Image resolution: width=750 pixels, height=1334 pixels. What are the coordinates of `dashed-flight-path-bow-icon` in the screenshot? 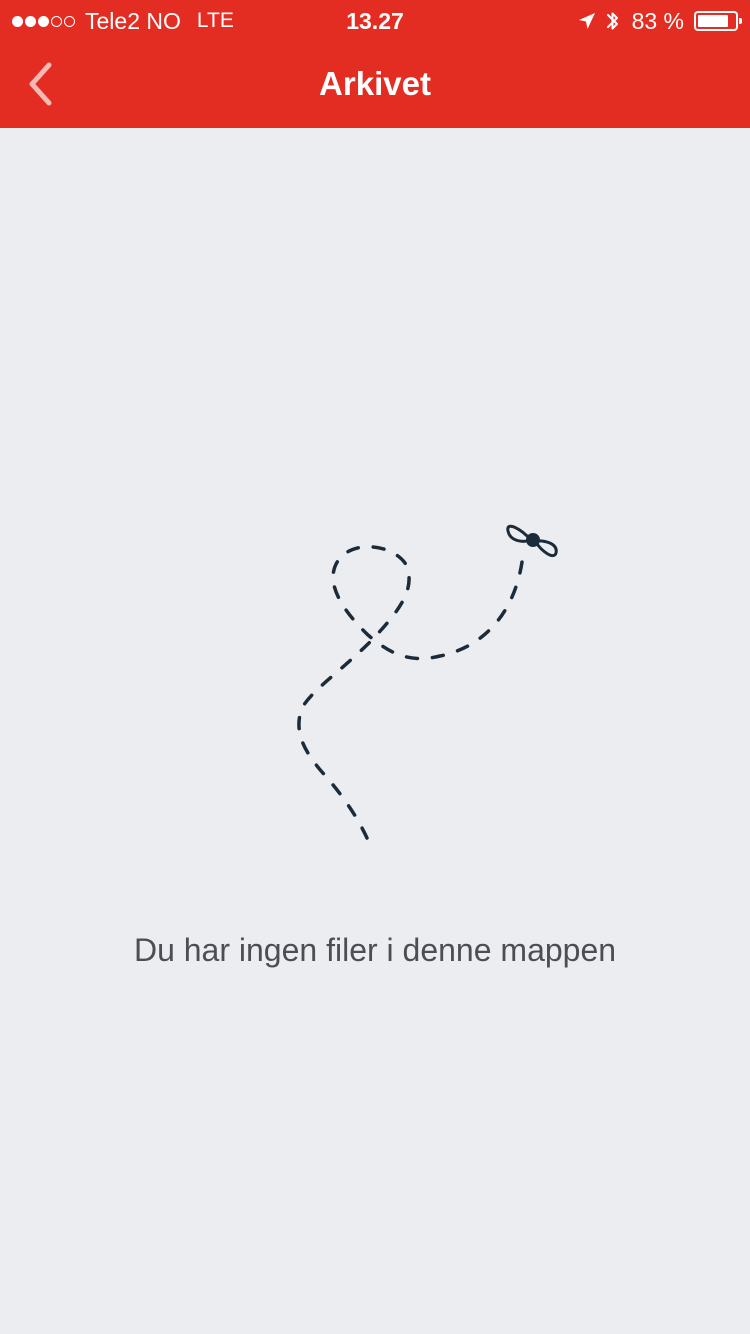 It's located at (427, 682).